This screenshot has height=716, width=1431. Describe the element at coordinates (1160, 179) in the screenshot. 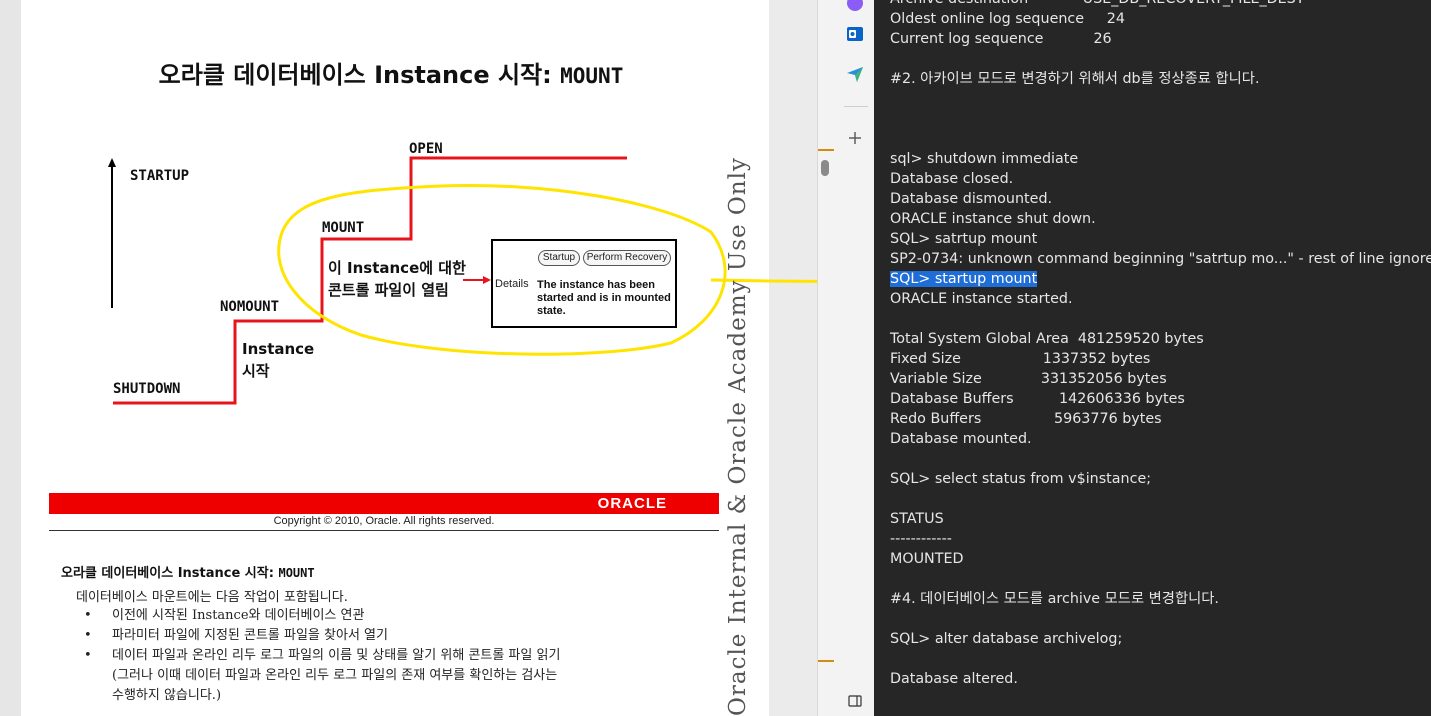

I see `terminal-line: Database closed.` at that location.